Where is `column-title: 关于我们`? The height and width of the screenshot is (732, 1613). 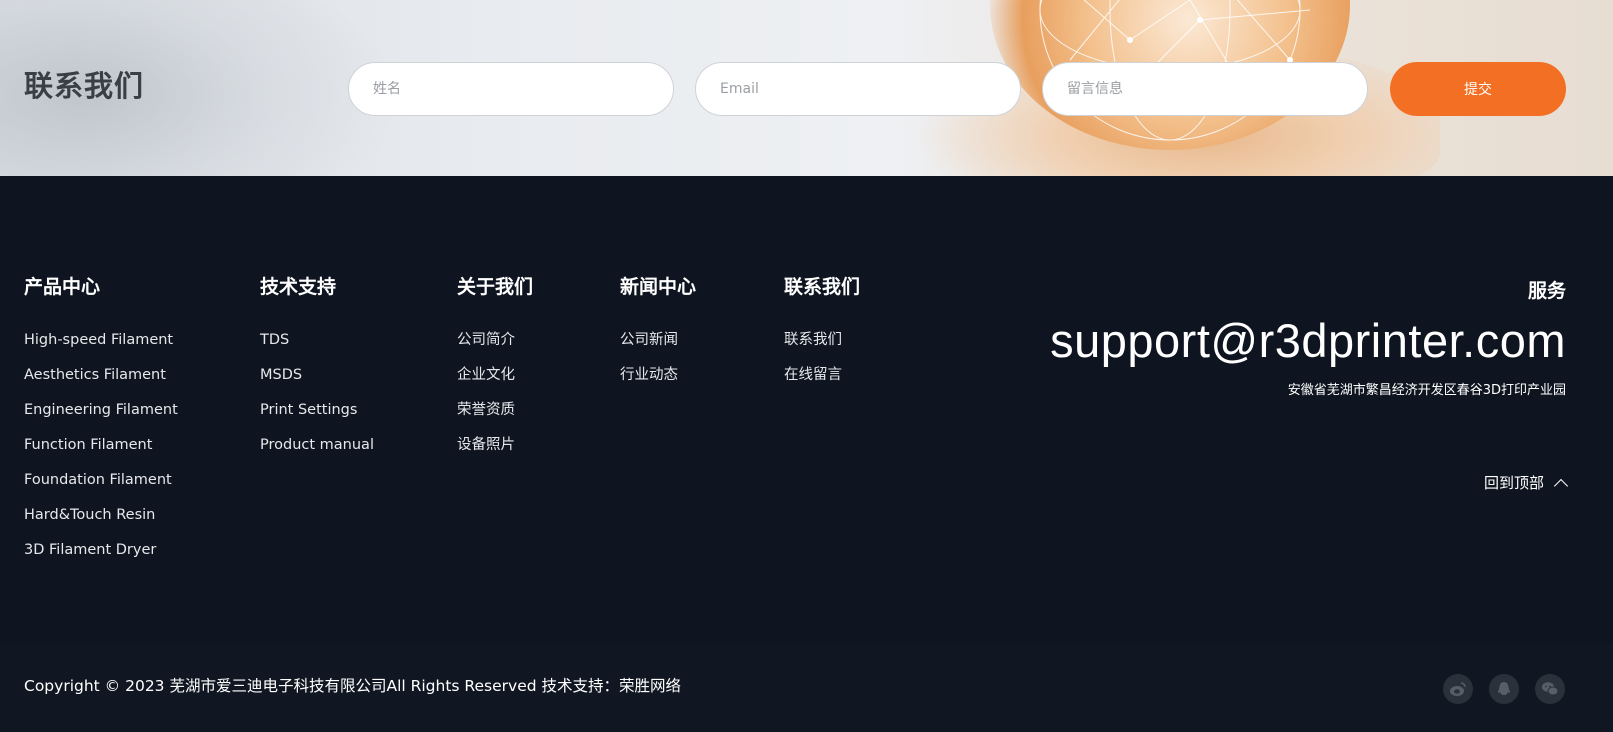 column-title: 关于我们 is located at coordinates (495, 287).